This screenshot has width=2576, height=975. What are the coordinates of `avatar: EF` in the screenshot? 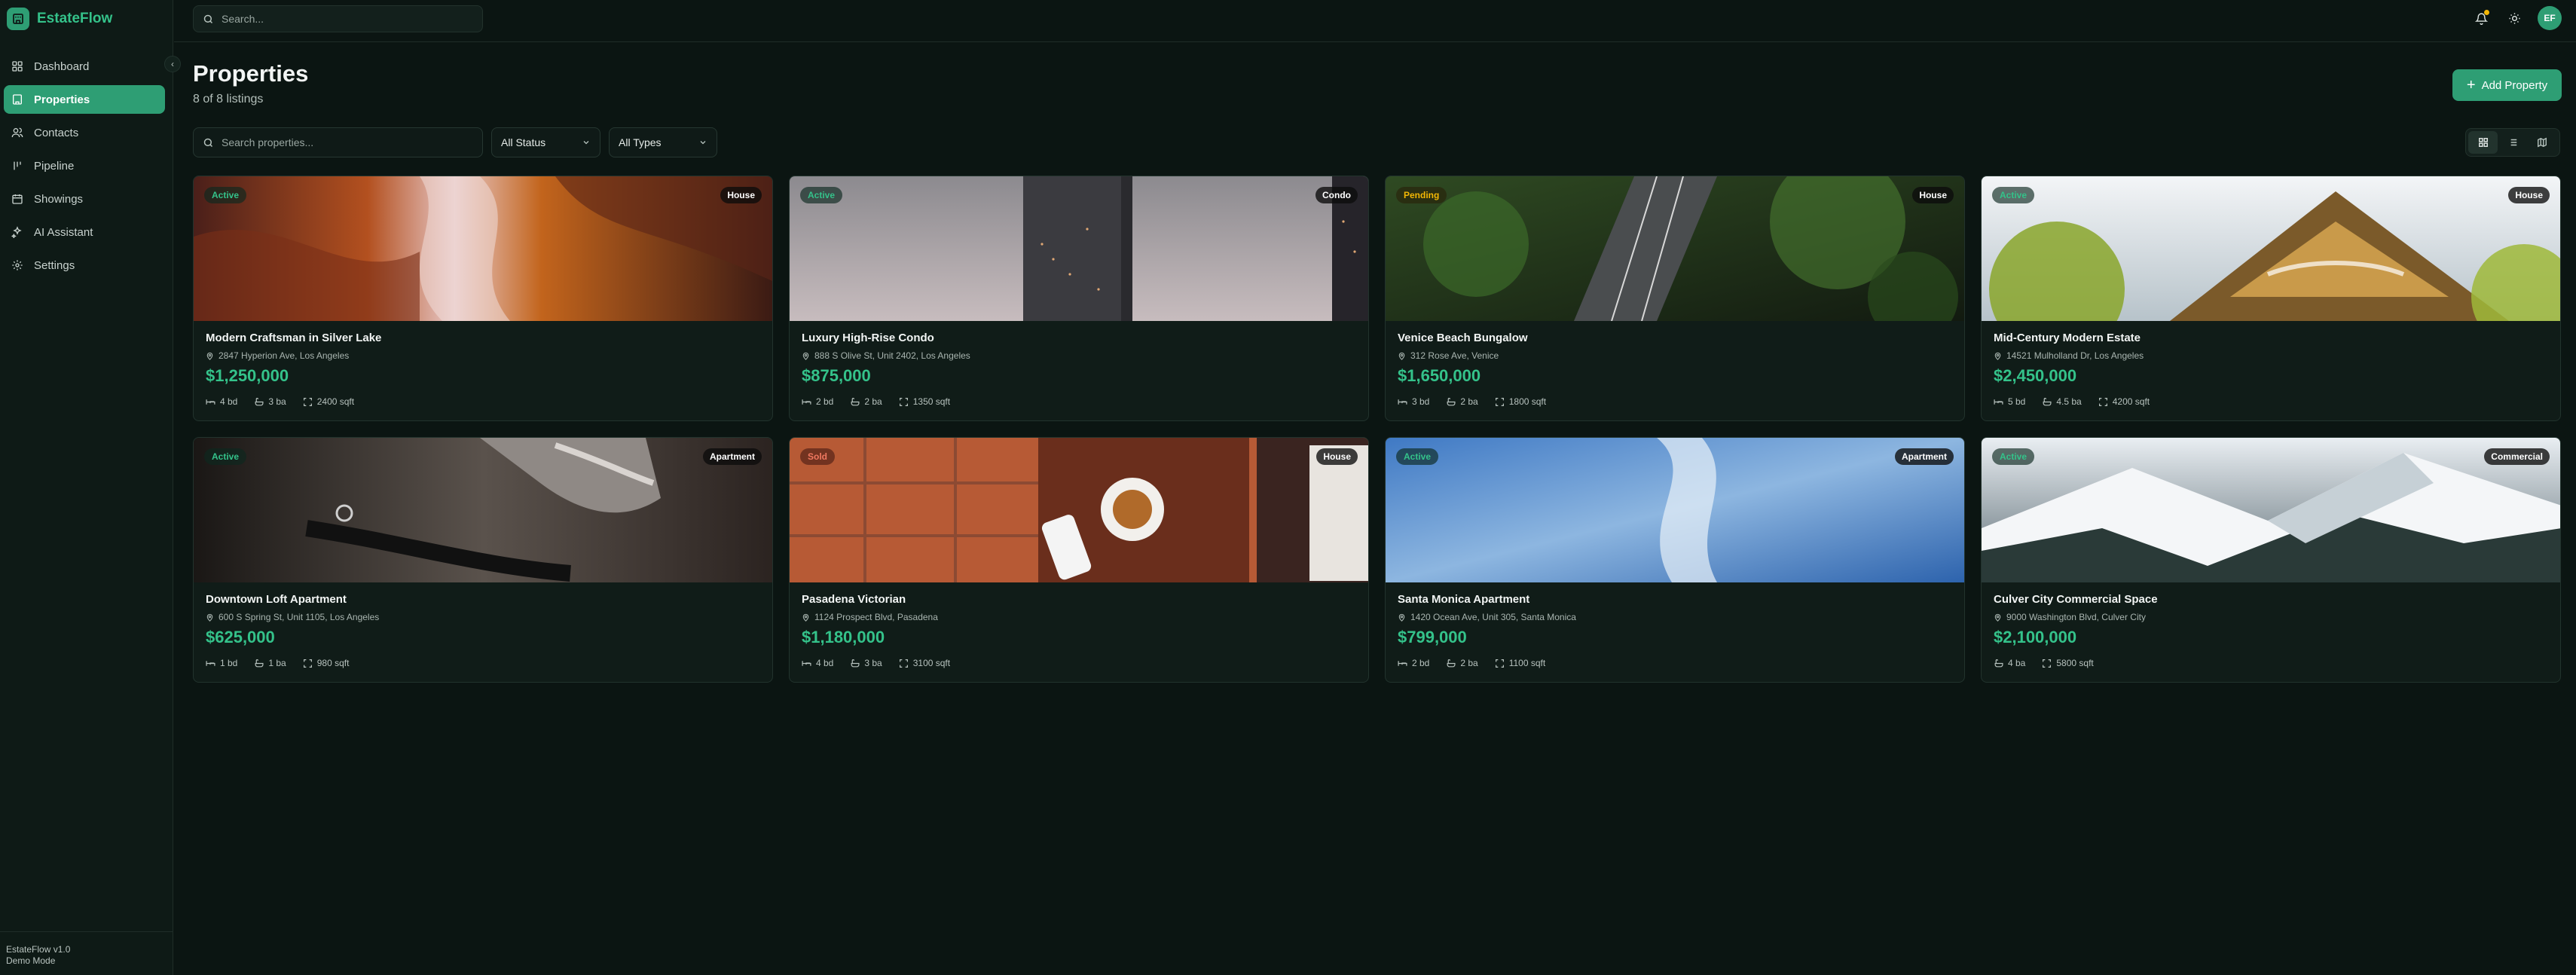 It's located at (2550, 18).